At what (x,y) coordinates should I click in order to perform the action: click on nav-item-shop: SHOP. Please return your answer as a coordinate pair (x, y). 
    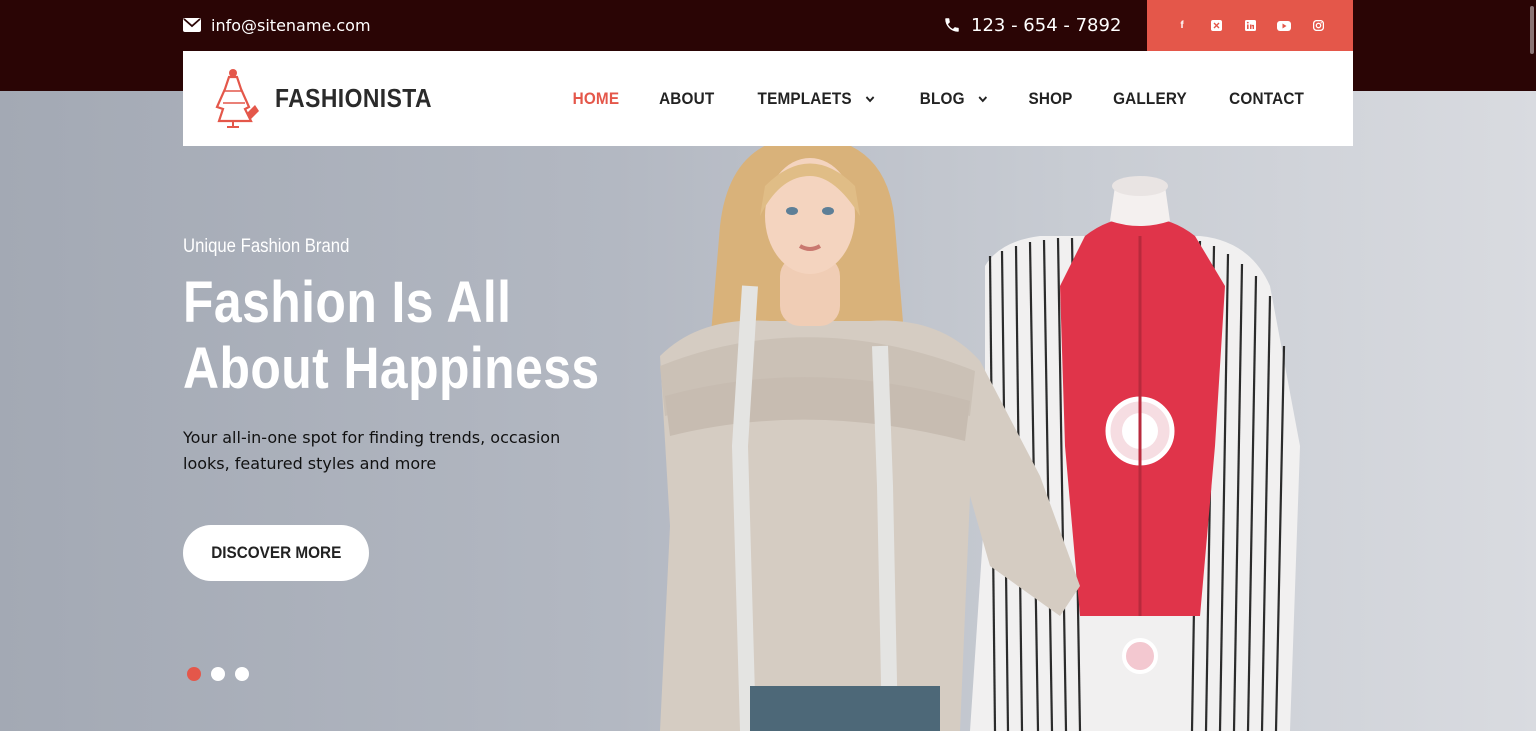
    Looking at the image, I should click on (1050, 99).